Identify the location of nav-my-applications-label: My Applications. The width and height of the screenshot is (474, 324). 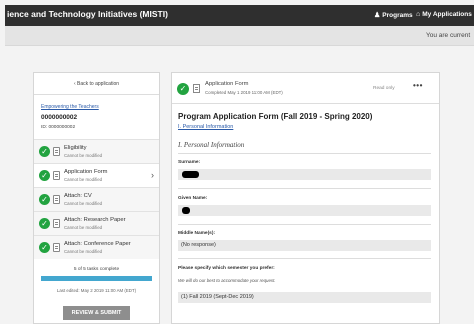
(447, 14).